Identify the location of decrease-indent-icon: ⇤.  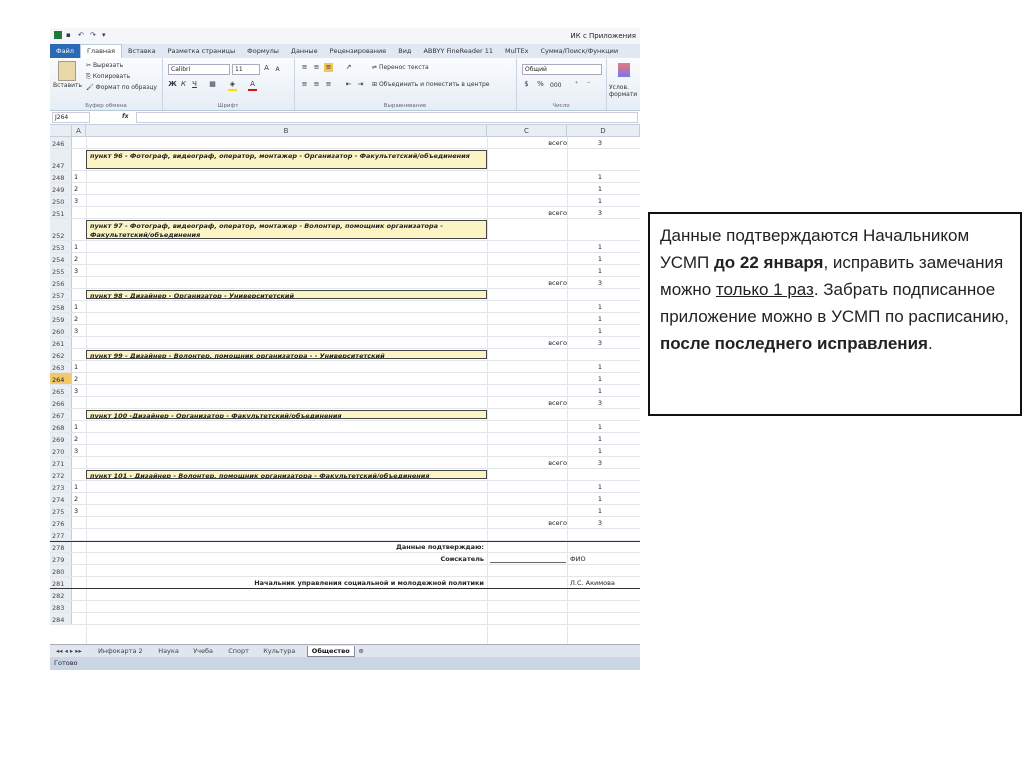
(348, 84).